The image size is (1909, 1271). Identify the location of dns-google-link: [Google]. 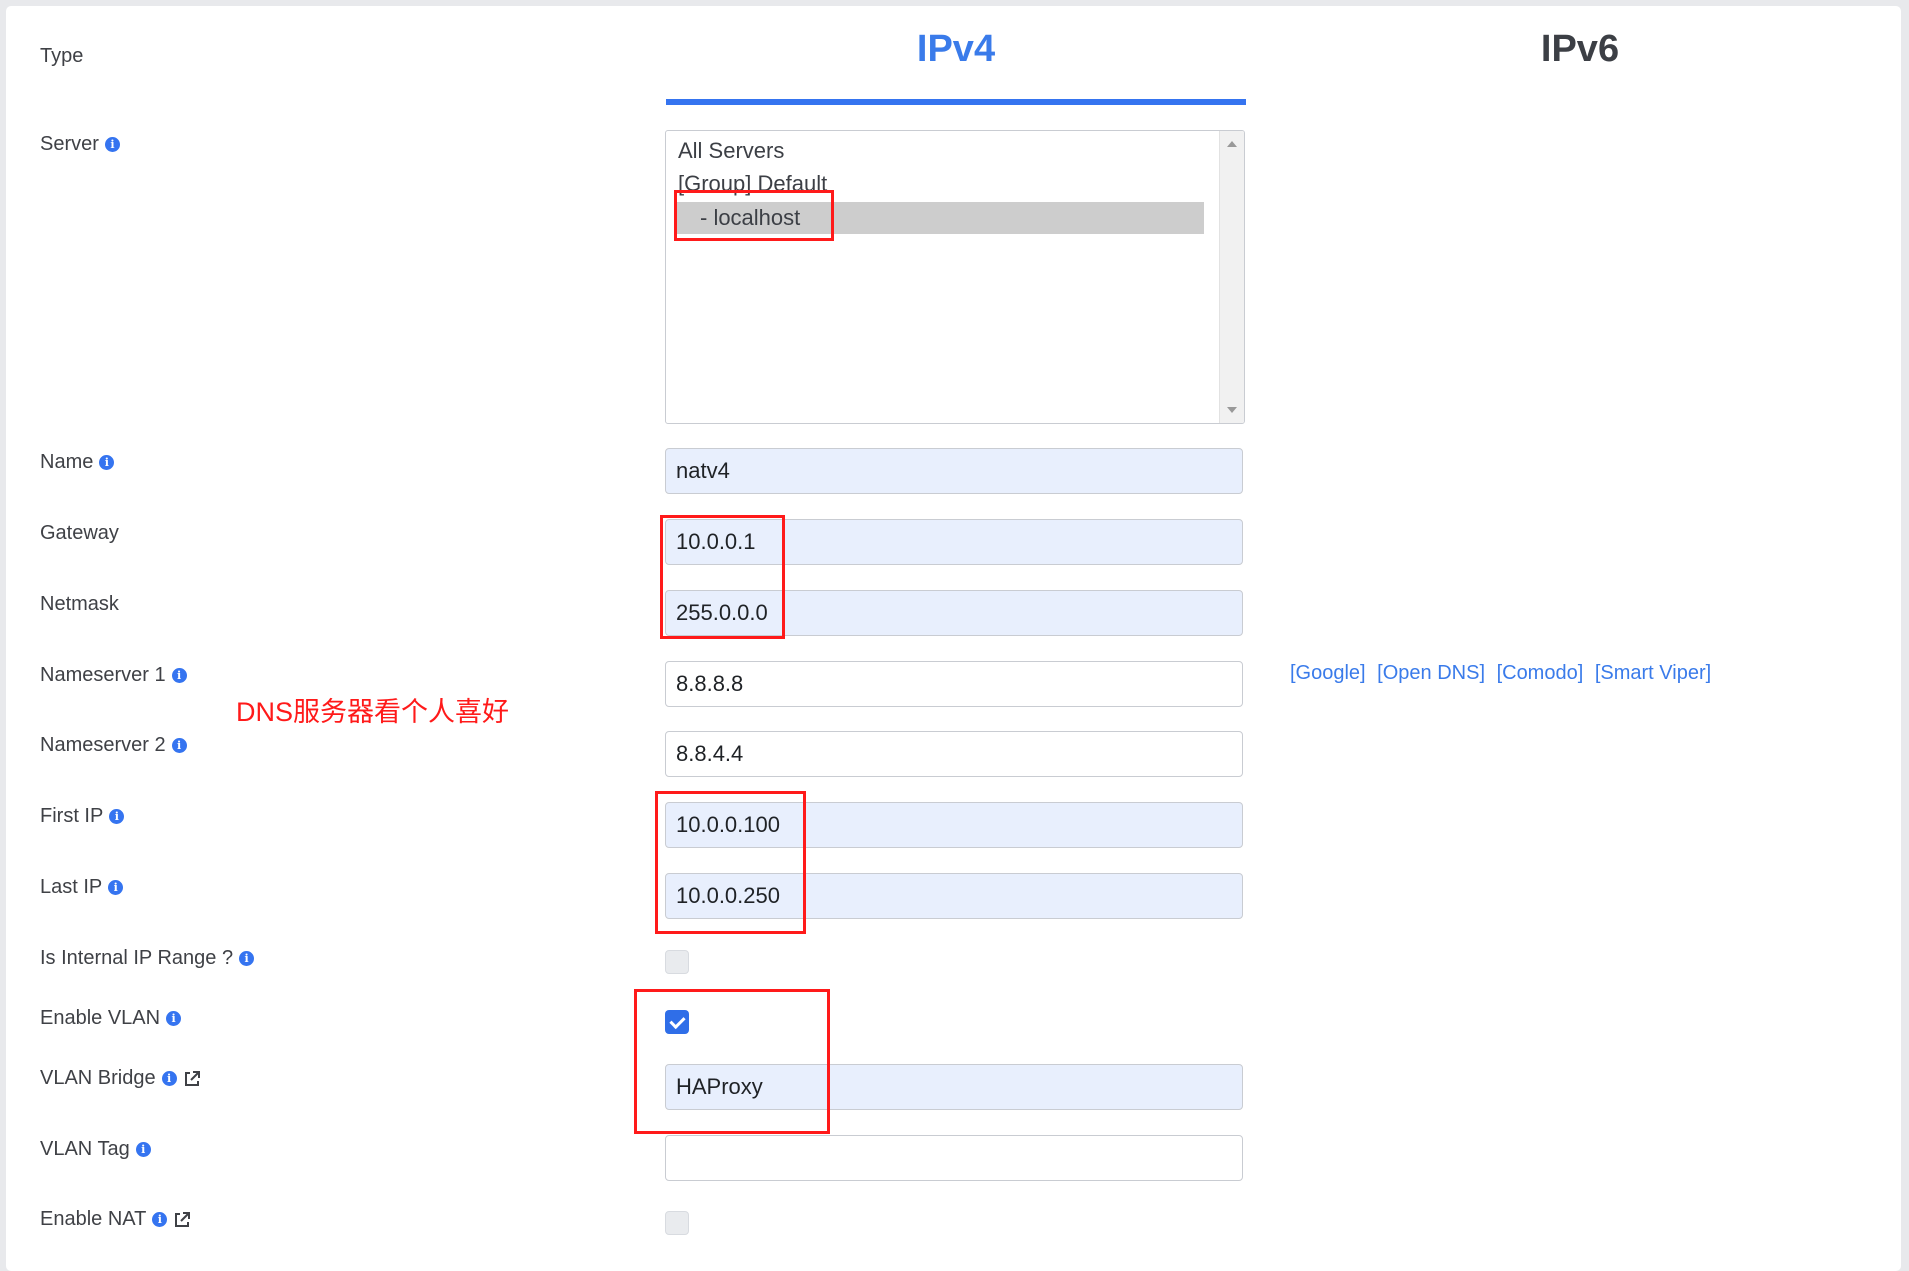
(1328, 673).